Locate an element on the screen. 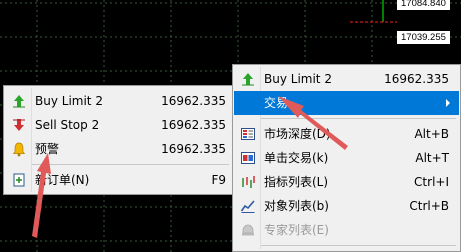 The width and height of the screenshot is (461, 252). objects-list-icon is located at coordinates (247, 206).